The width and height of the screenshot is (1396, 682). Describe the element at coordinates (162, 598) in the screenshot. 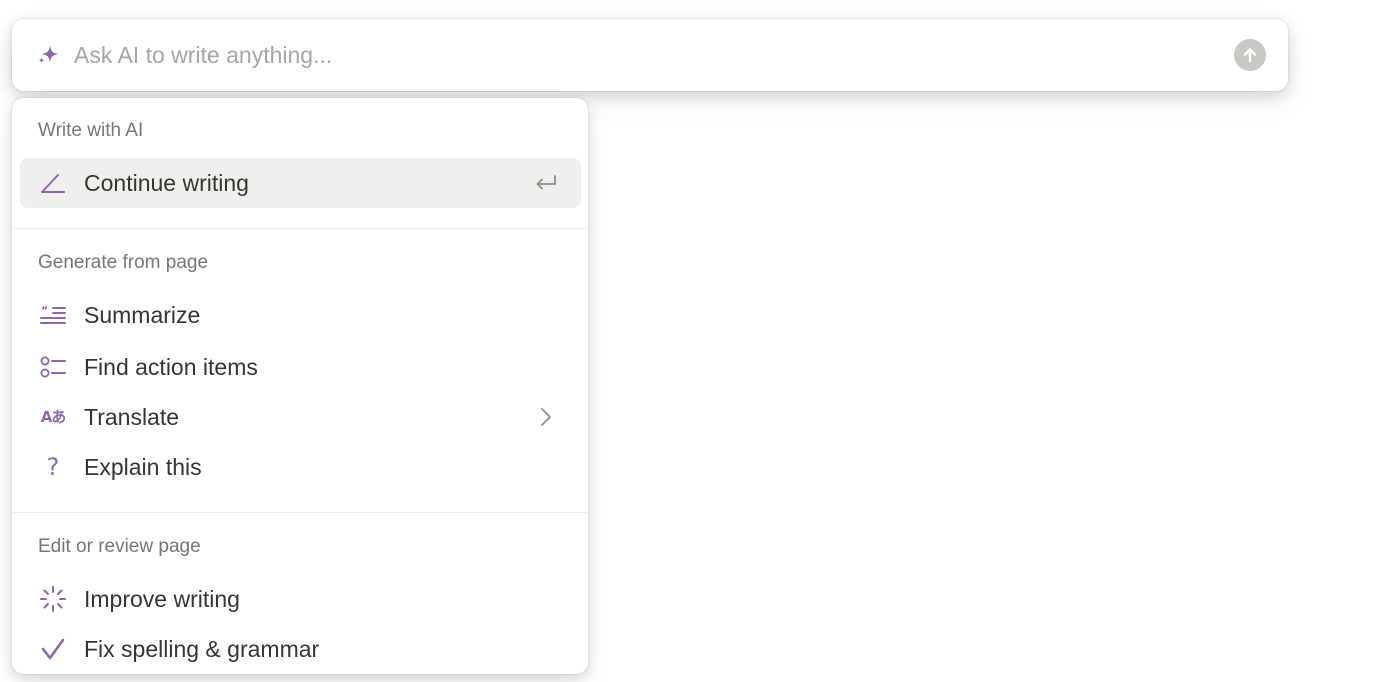

I see `menu-item-label: Improve writing` at that location.